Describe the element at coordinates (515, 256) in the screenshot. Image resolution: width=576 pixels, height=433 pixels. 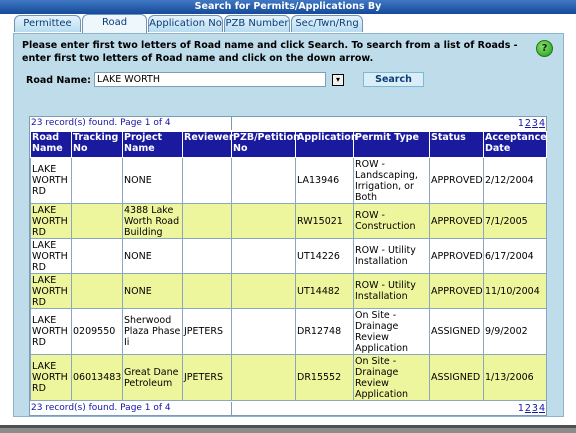
I see `cell-acceptance-date: 6/17/2004` at that location.